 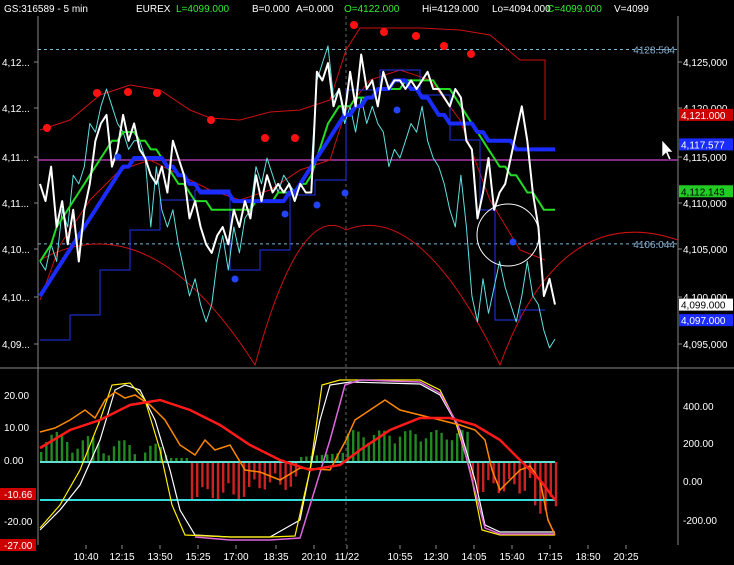 I want to click on header-volume: V=4099, so click(x=631, y=9).